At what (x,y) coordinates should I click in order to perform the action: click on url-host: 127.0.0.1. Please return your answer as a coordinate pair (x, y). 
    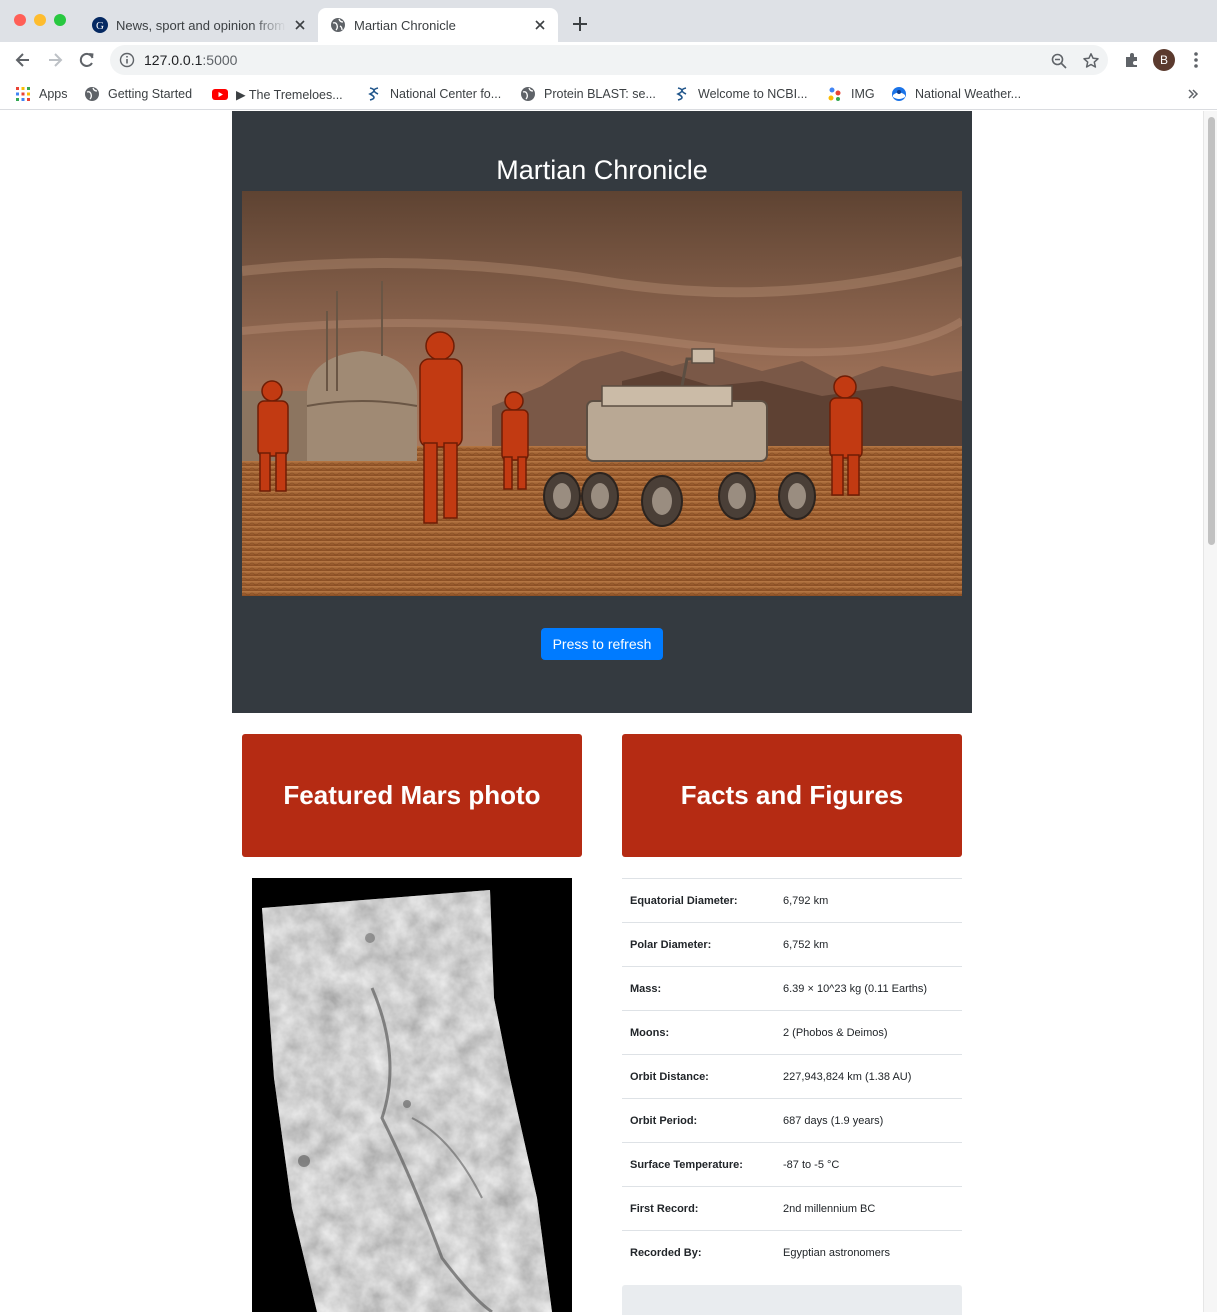
    Looking at the image, I should click on (173, 60).